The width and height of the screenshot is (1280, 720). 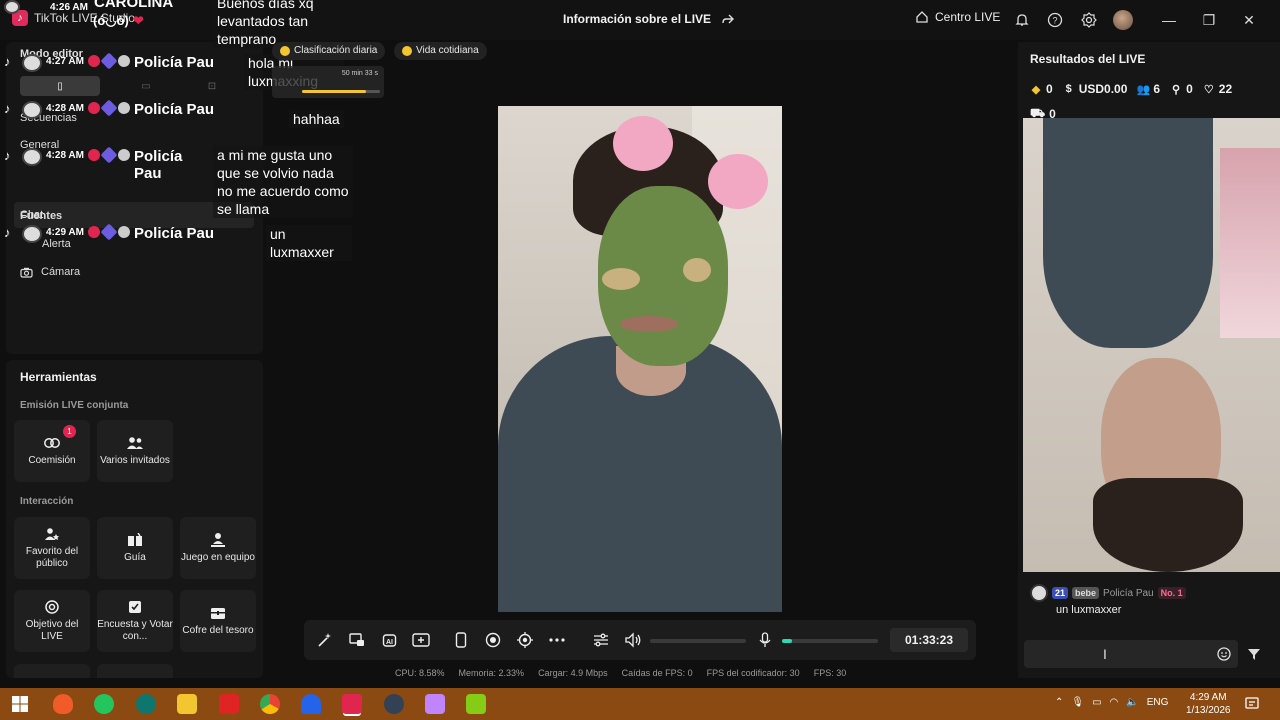 I want to click on svg-text: AI, so click(x=389, y=642).